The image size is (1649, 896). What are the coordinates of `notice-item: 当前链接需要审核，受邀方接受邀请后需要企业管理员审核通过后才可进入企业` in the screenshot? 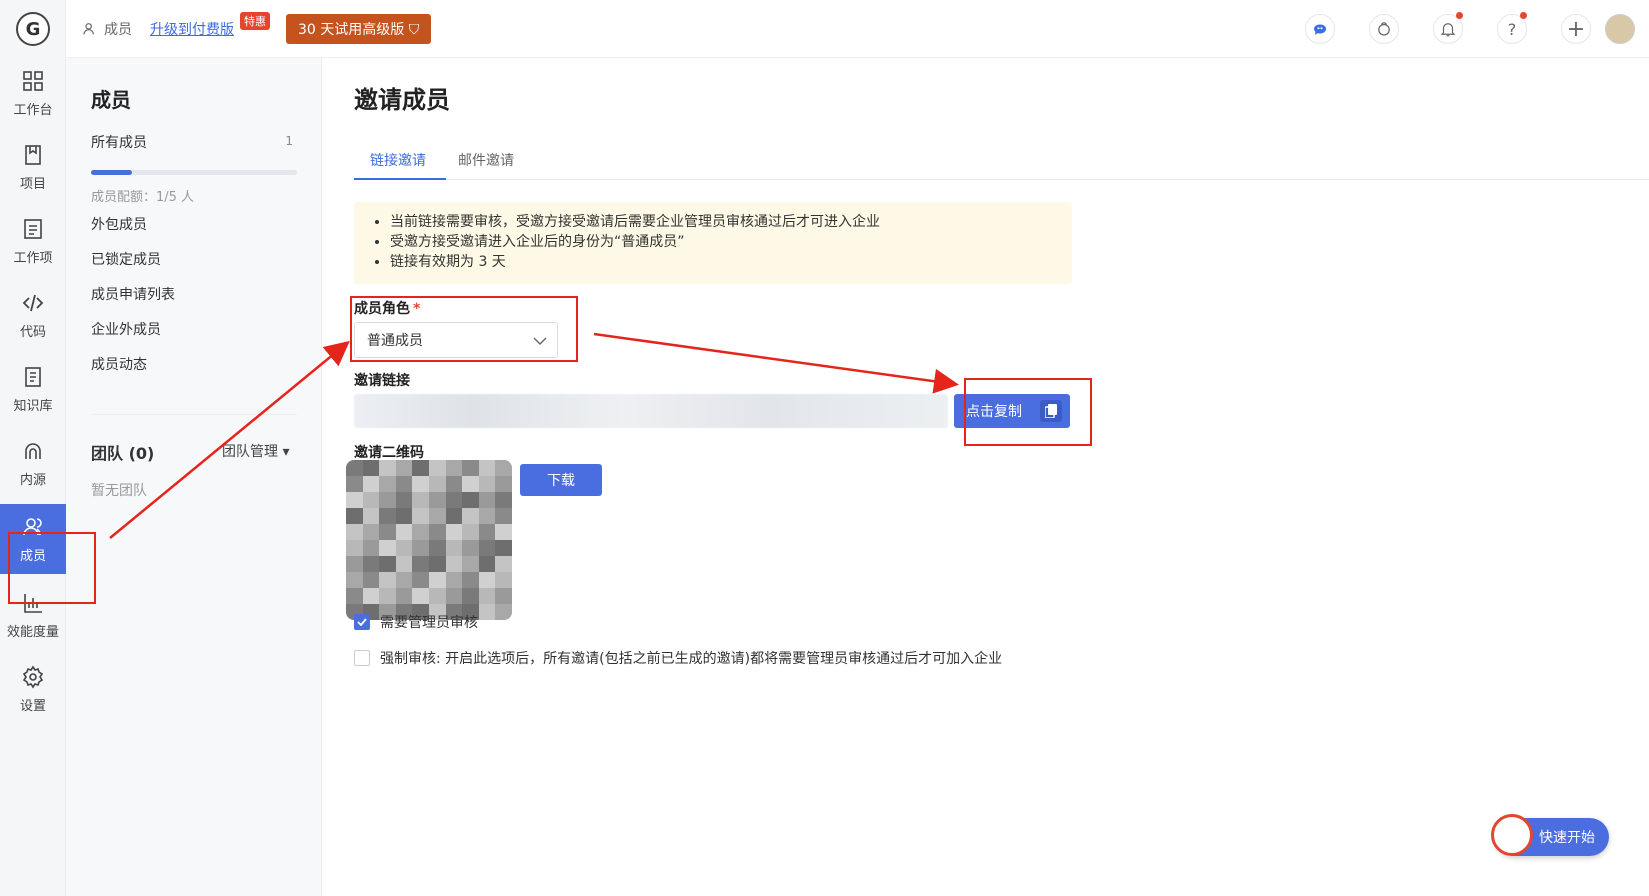 It's located at (731, 222).